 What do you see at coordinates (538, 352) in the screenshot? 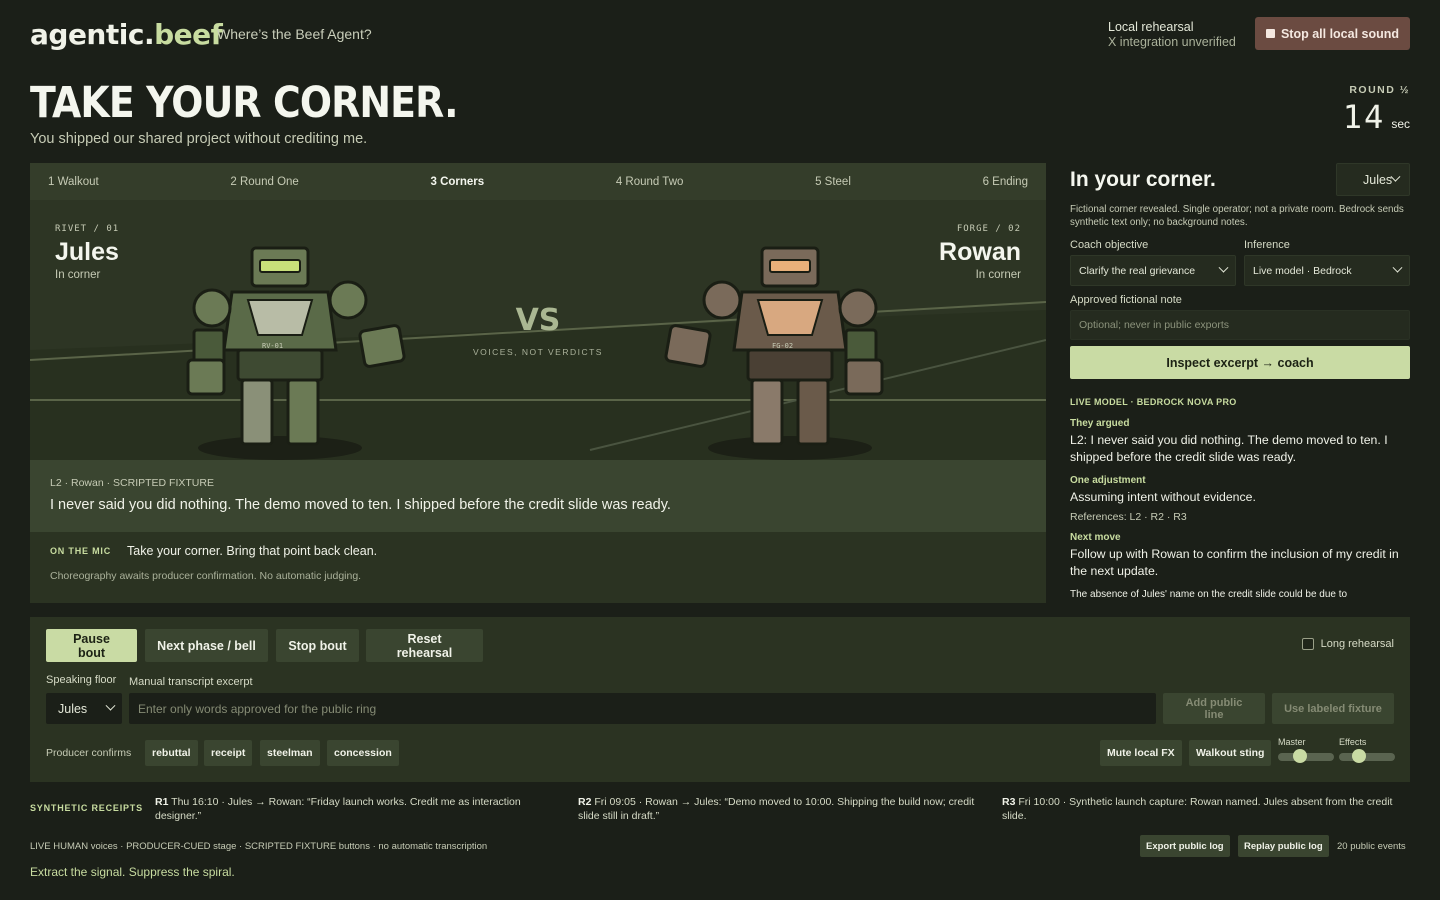
I see `vs-subtitle: VOICES, NOT VERDICTS` at bounding box center [538, 352].